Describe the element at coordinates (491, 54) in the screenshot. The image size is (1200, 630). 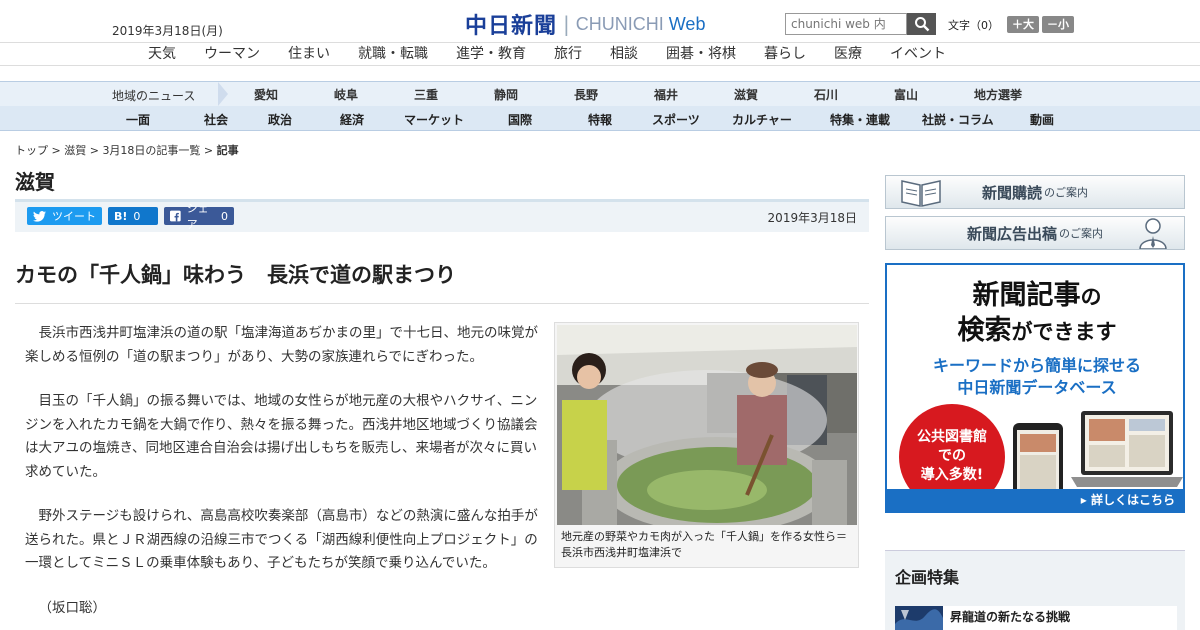
I see `top-nav-item: 進学・教育` at that location.